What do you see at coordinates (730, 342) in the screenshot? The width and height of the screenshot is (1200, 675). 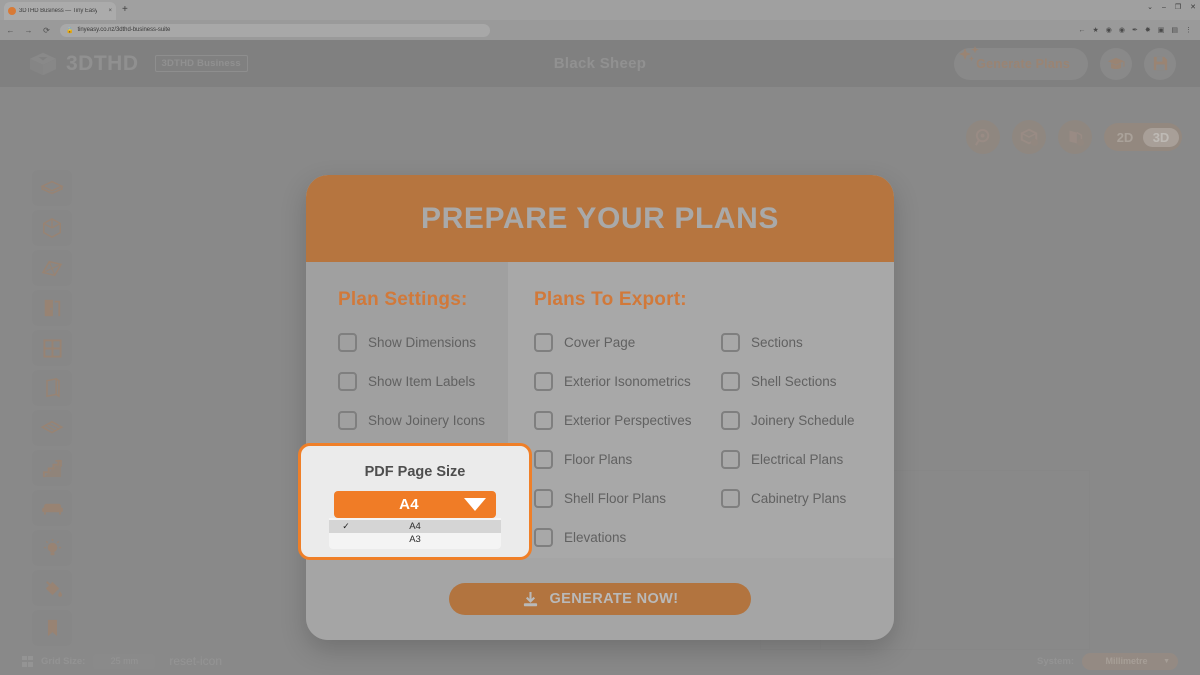 I see `checkbox-sections` at bounding box center [730, 342].